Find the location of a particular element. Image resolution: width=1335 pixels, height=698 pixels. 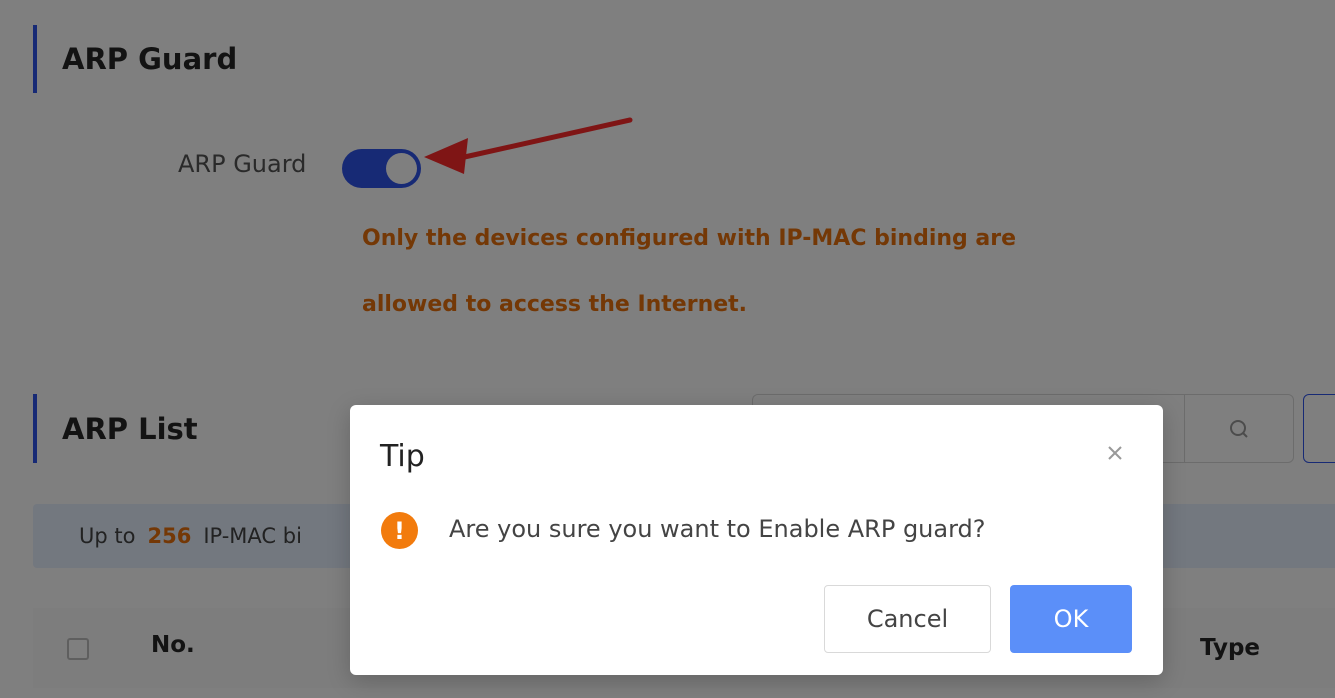

ok-button: OK is located at coordinates (1071, 619).